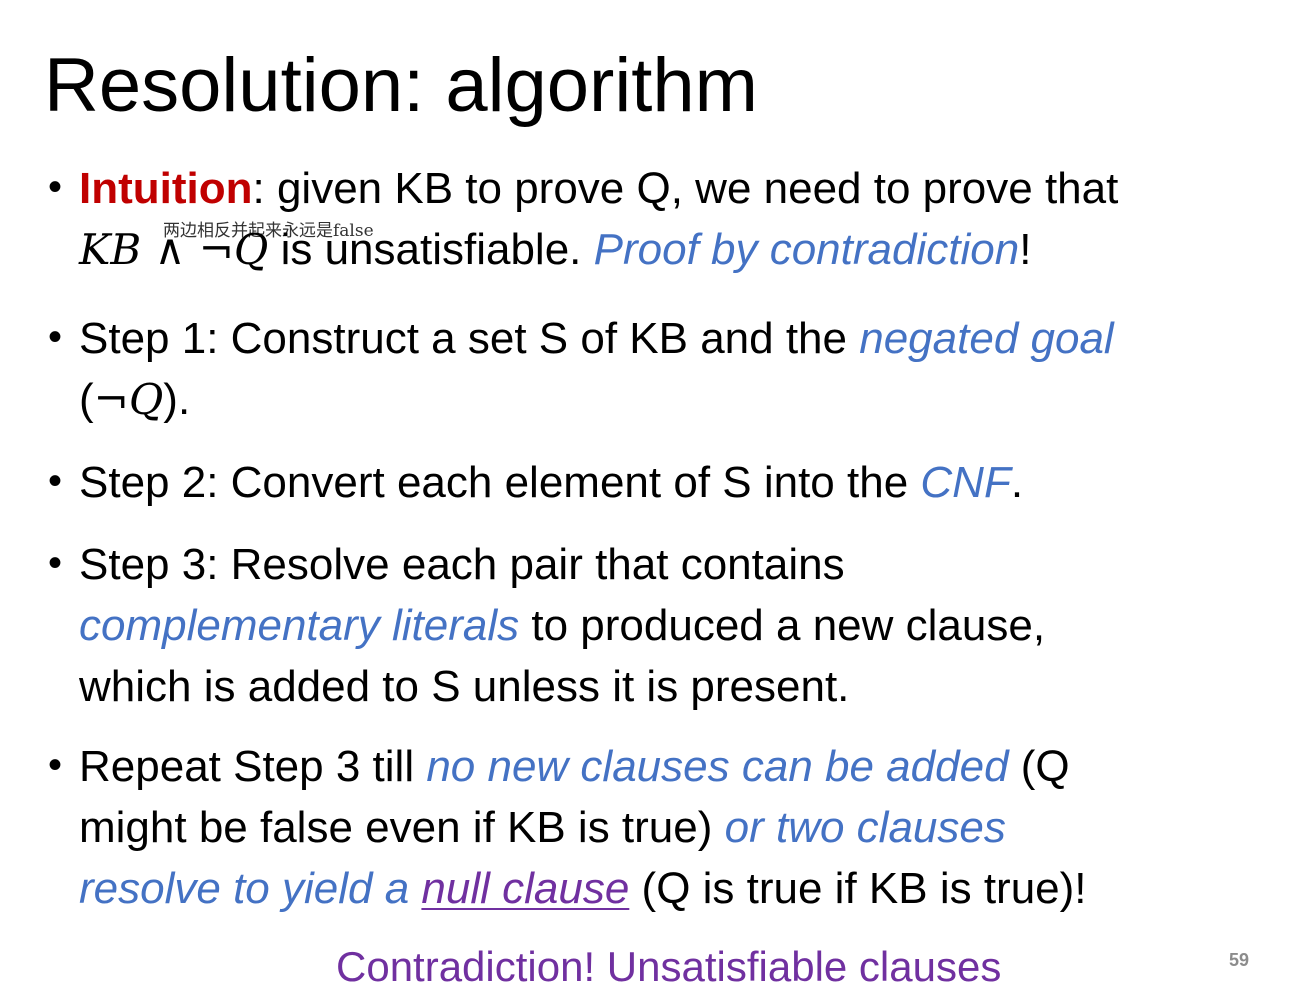 This screenshot has height=1005, width=1290. Describe the element at coordinates (253, 766) in the screenshot. I see `repeat-text: Repeat Step 3 till` at that location.